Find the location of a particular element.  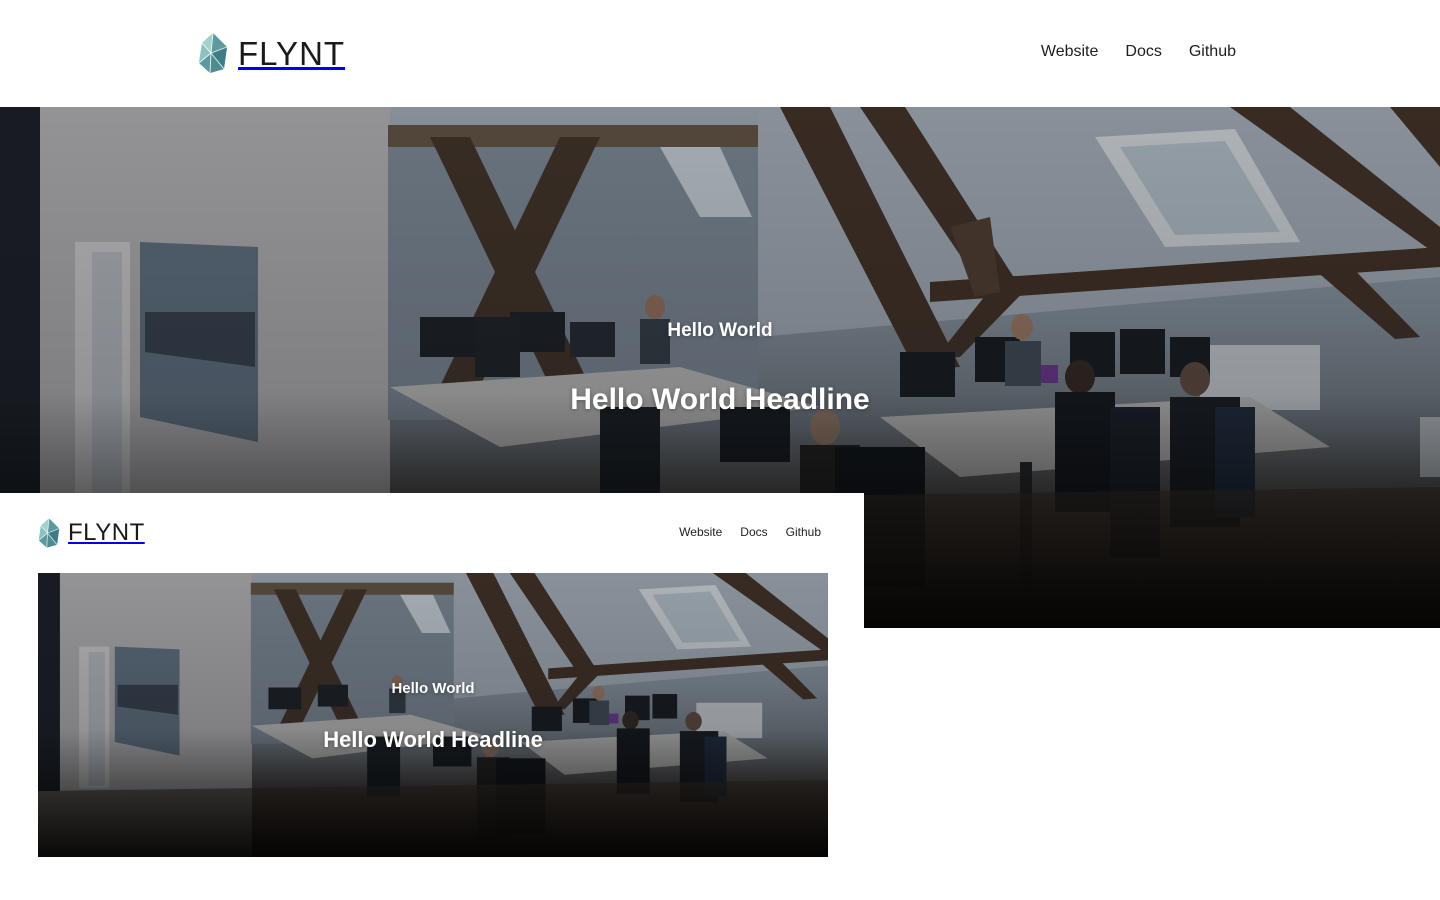

tablet-nav: Website Docs Github is located at coordinates (750, 532).